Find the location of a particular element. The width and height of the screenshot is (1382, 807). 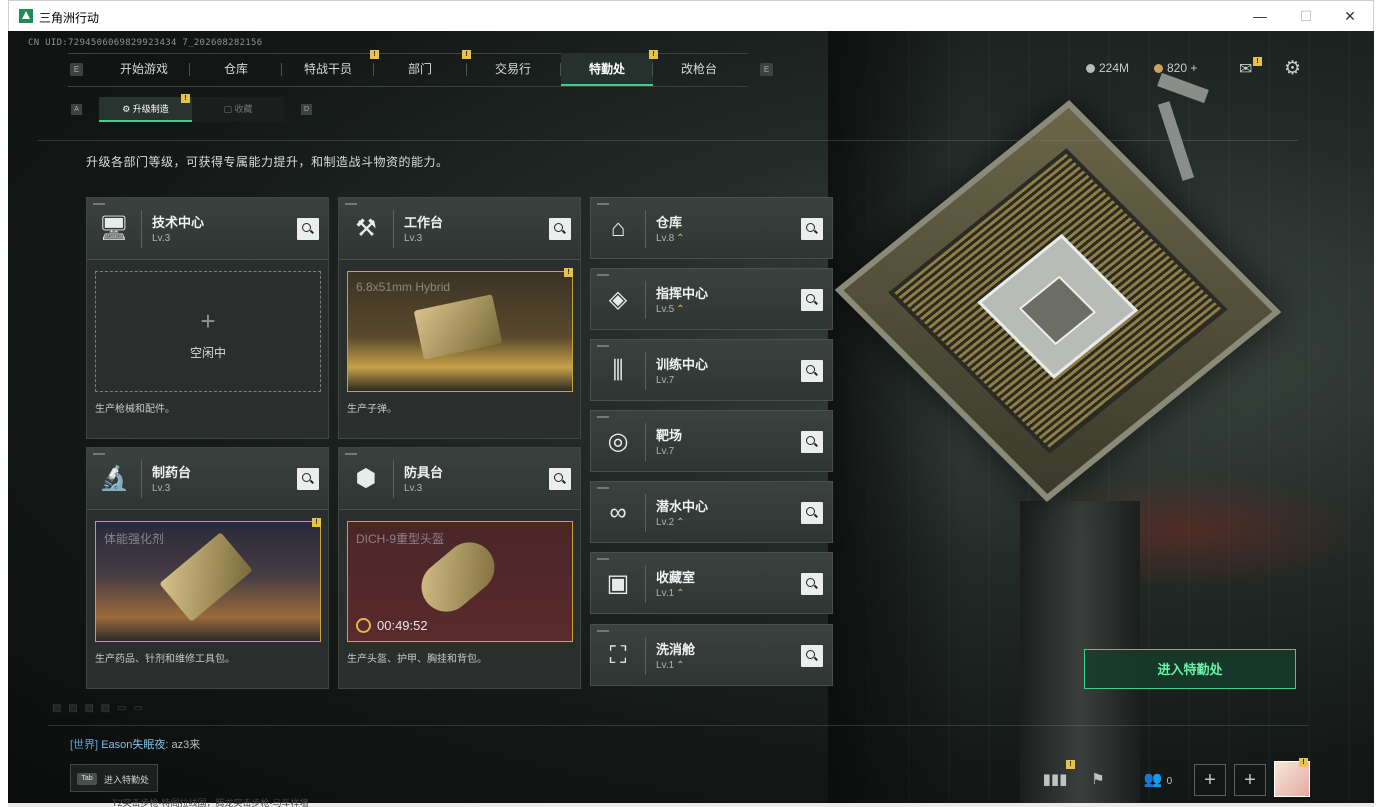

chat-message: az3来 is located at coordinates (186, 745).